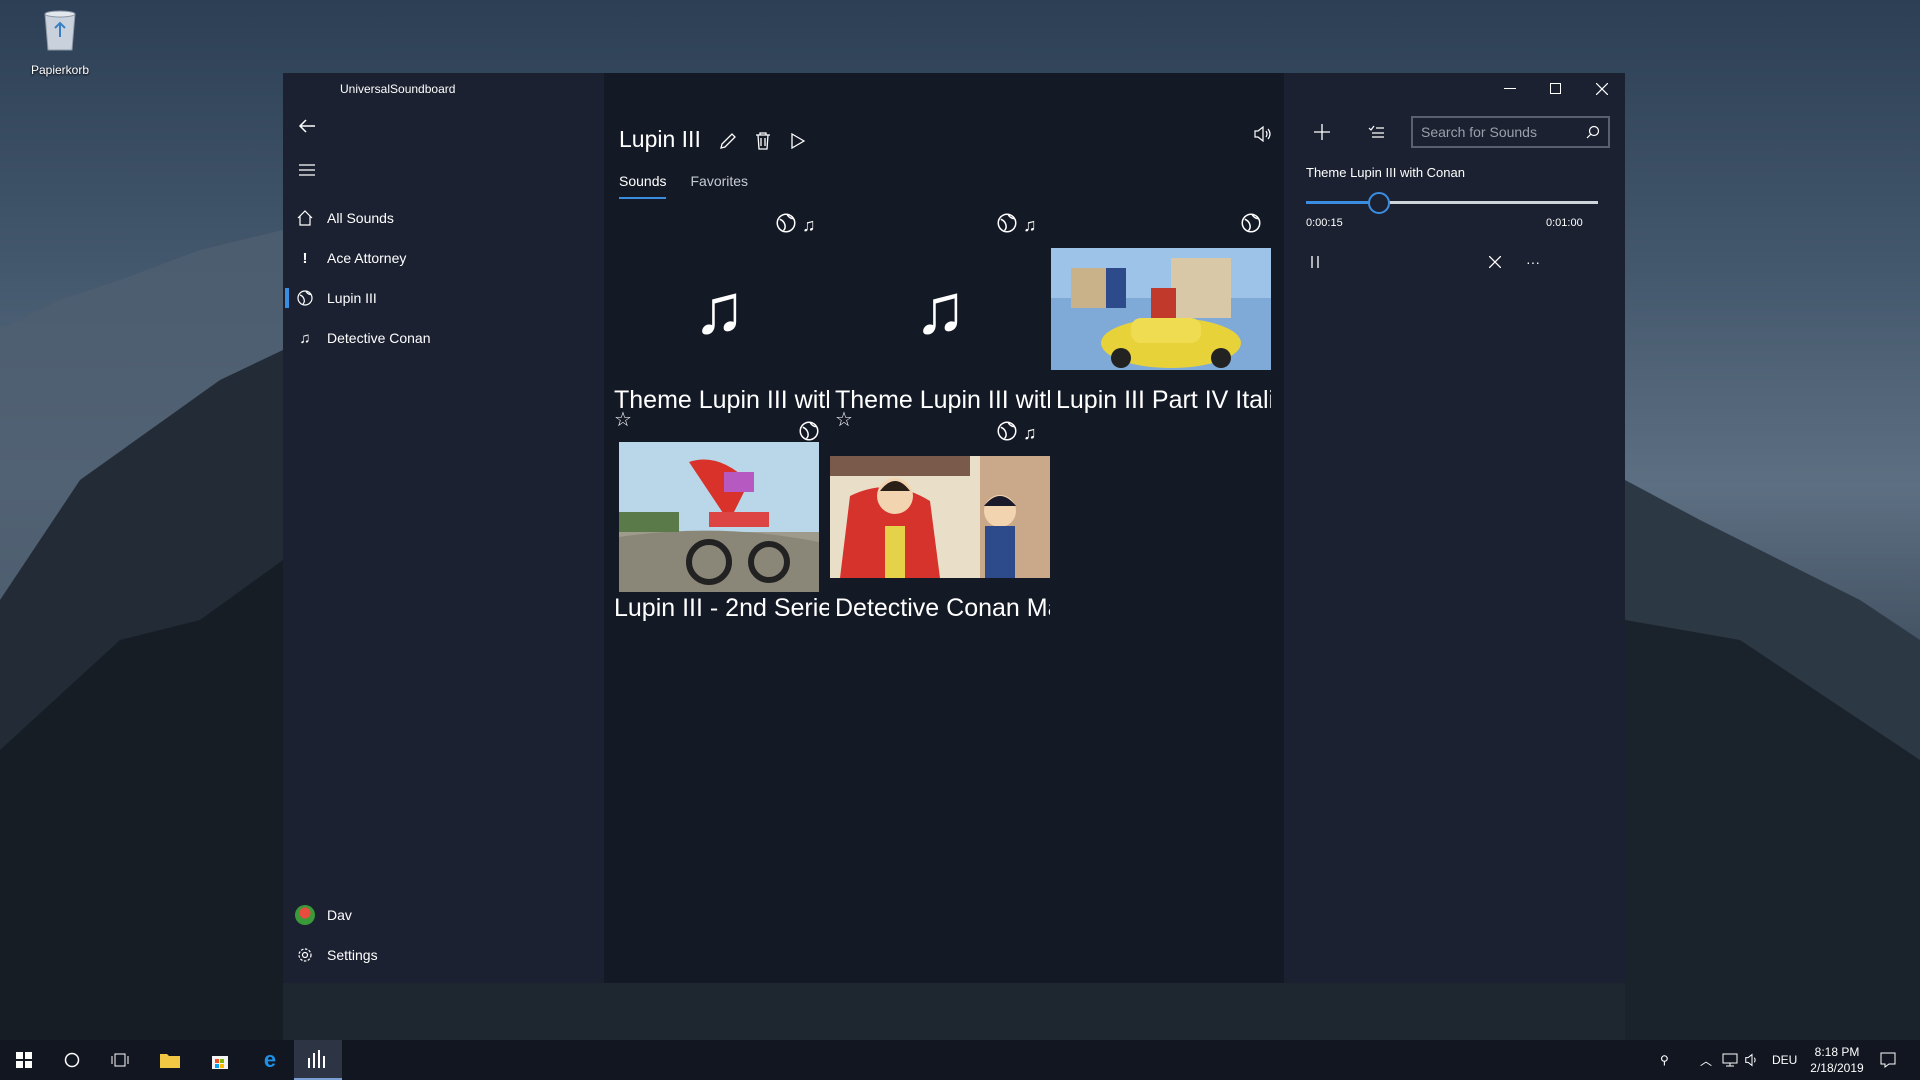  I want to click on network-icon-button, so click(1730, 1060).